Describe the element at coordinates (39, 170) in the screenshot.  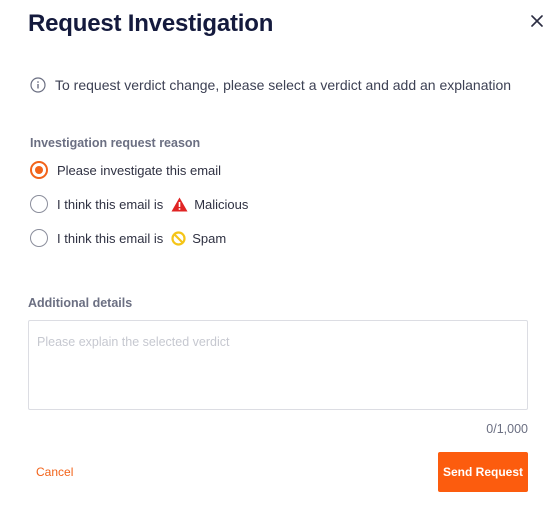
I see `radio-button-checked` at that location.